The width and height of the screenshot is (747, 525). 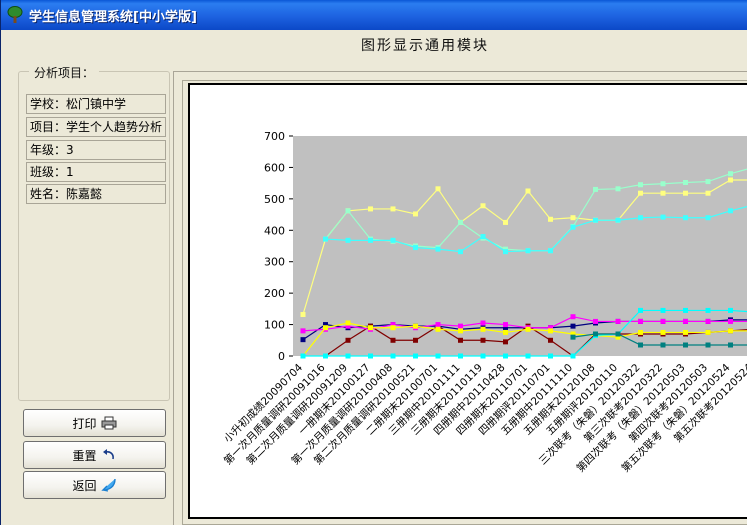 What do you see at coordinates (108, 454) in the screenshot?
I see `undo-arrow-icon` at bounding box center [108, 454].